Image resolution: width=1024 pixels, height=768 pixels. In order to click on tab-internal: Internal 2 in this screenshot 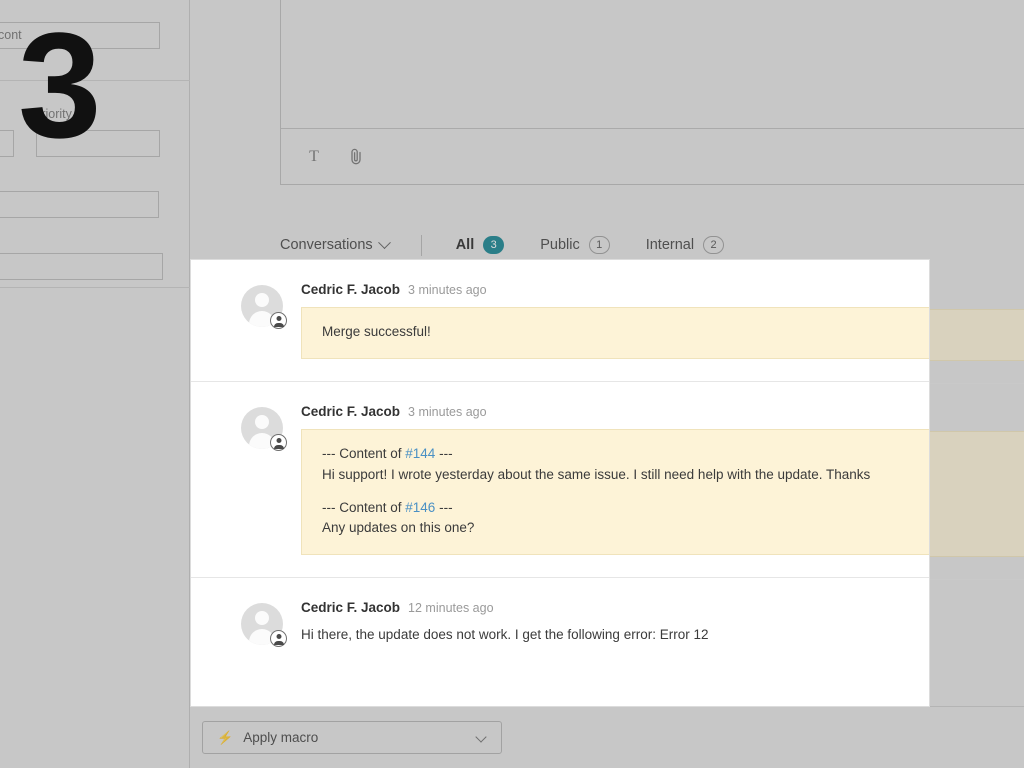, I will do `click(685, 245)`.